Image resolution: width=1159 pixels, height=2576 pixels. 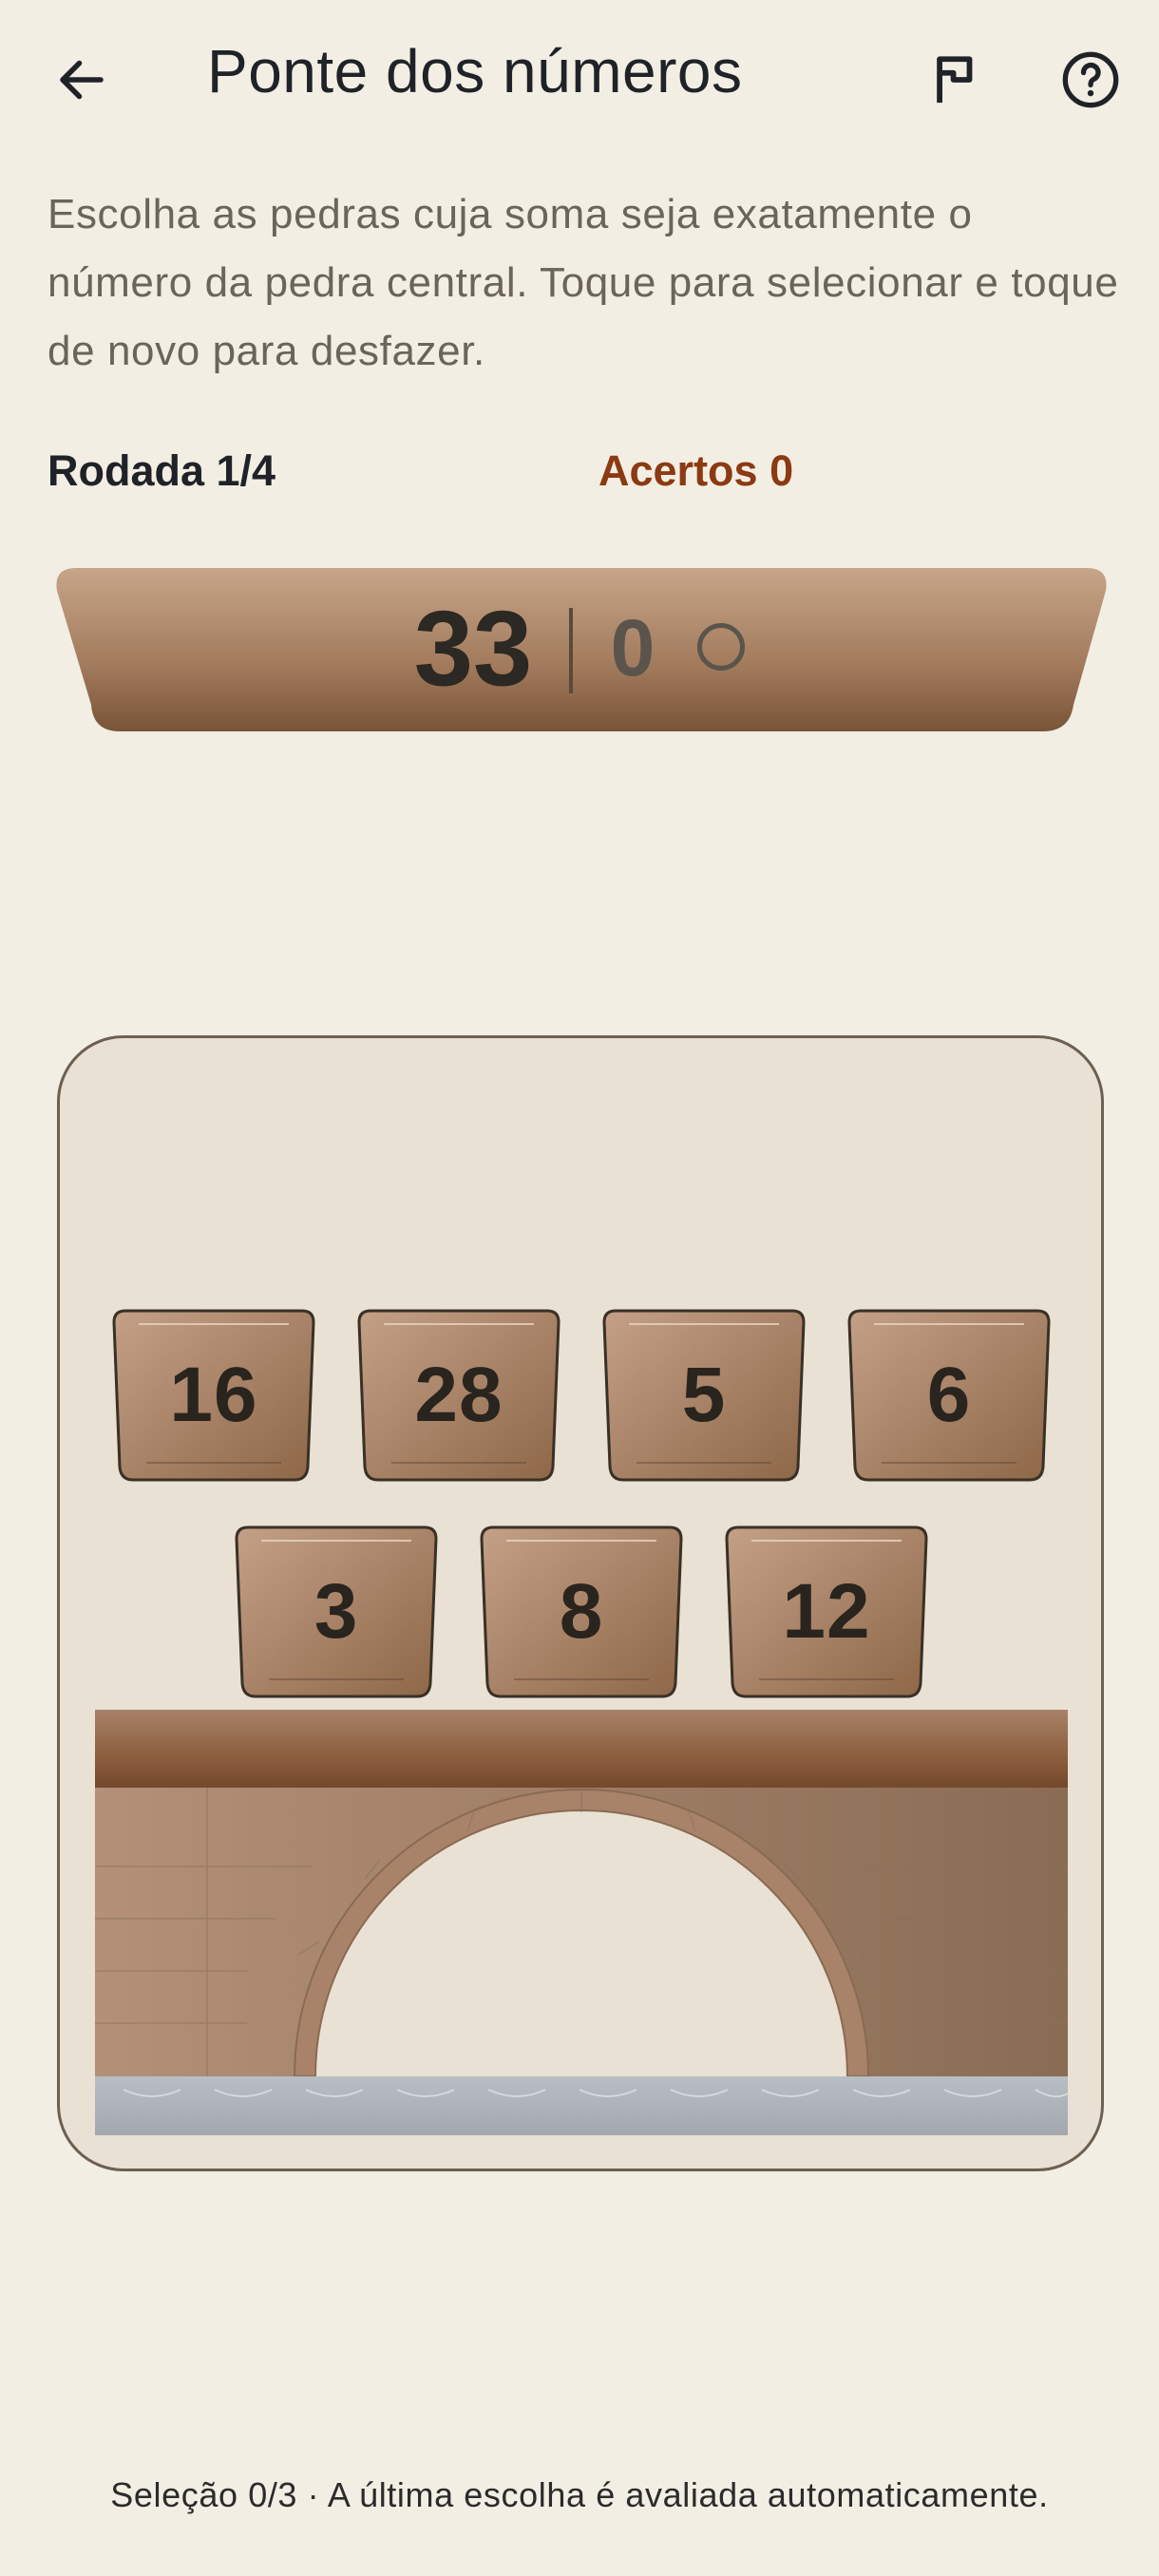 I want to click on bridge-illustration, so click(x=581, y=1922).